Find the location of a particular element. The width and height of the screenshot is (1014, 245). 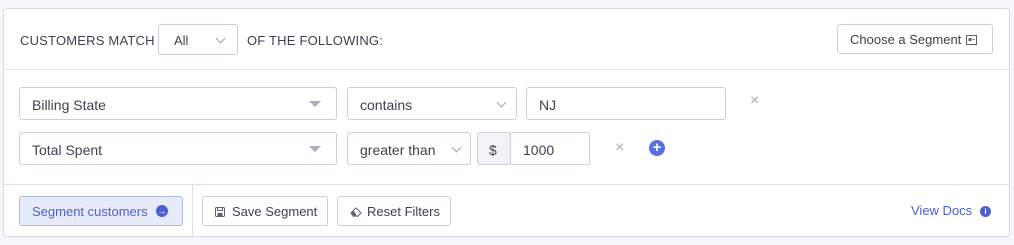

currency-addon: $ is located at coordinates (494, 148).